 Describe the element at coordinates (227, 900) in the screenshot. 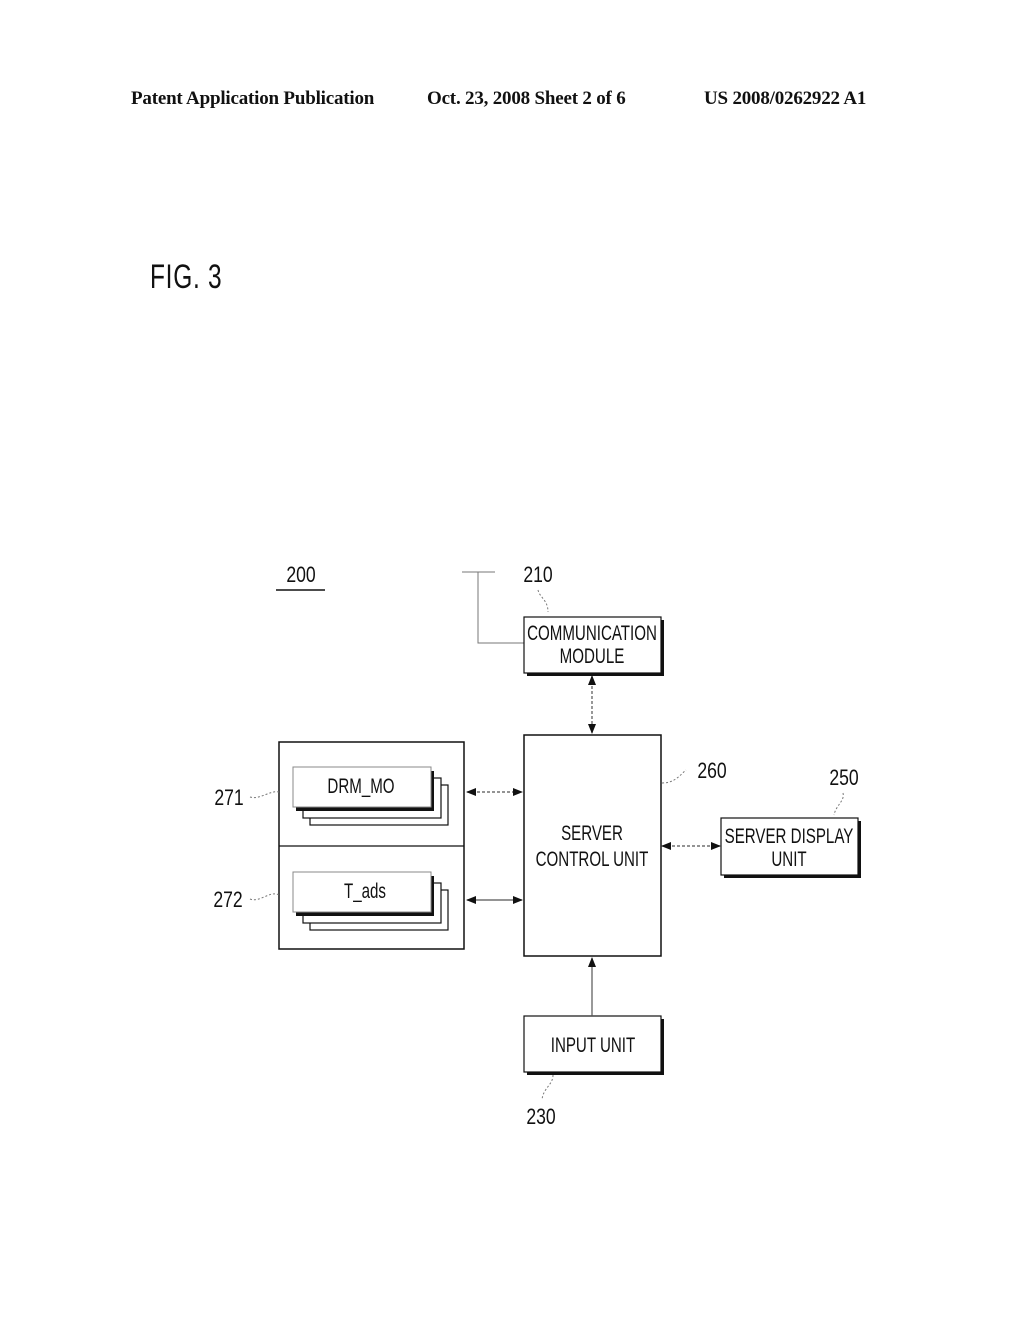

I see `ref-272: 272` at that location.